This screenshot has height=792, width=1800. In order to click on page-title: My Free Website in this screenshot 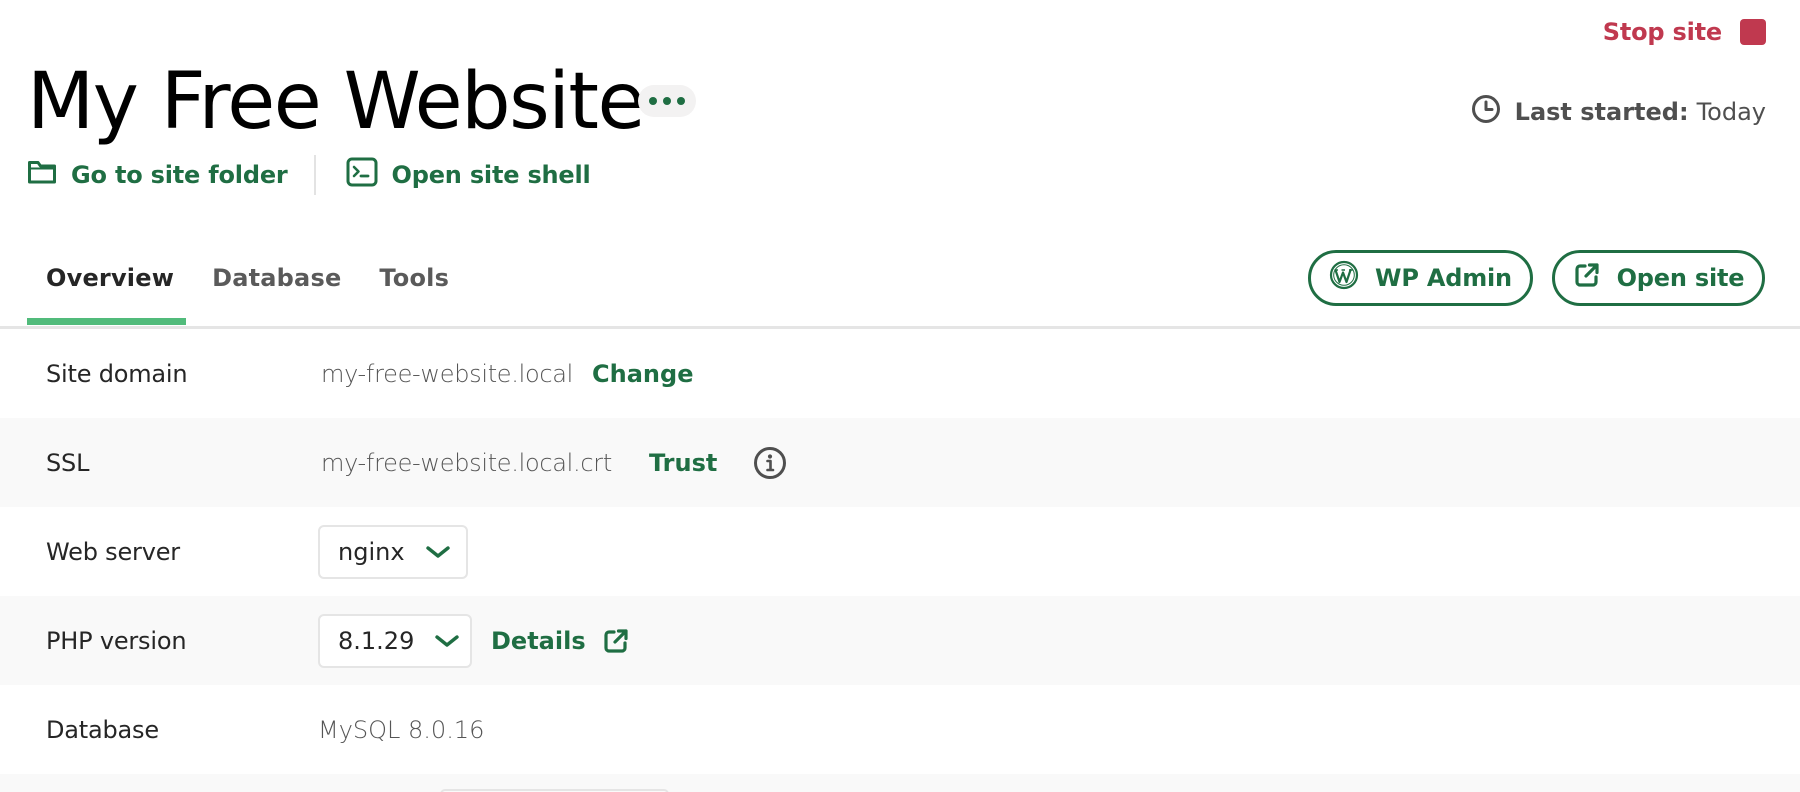, I will do `click(336, 102)`.